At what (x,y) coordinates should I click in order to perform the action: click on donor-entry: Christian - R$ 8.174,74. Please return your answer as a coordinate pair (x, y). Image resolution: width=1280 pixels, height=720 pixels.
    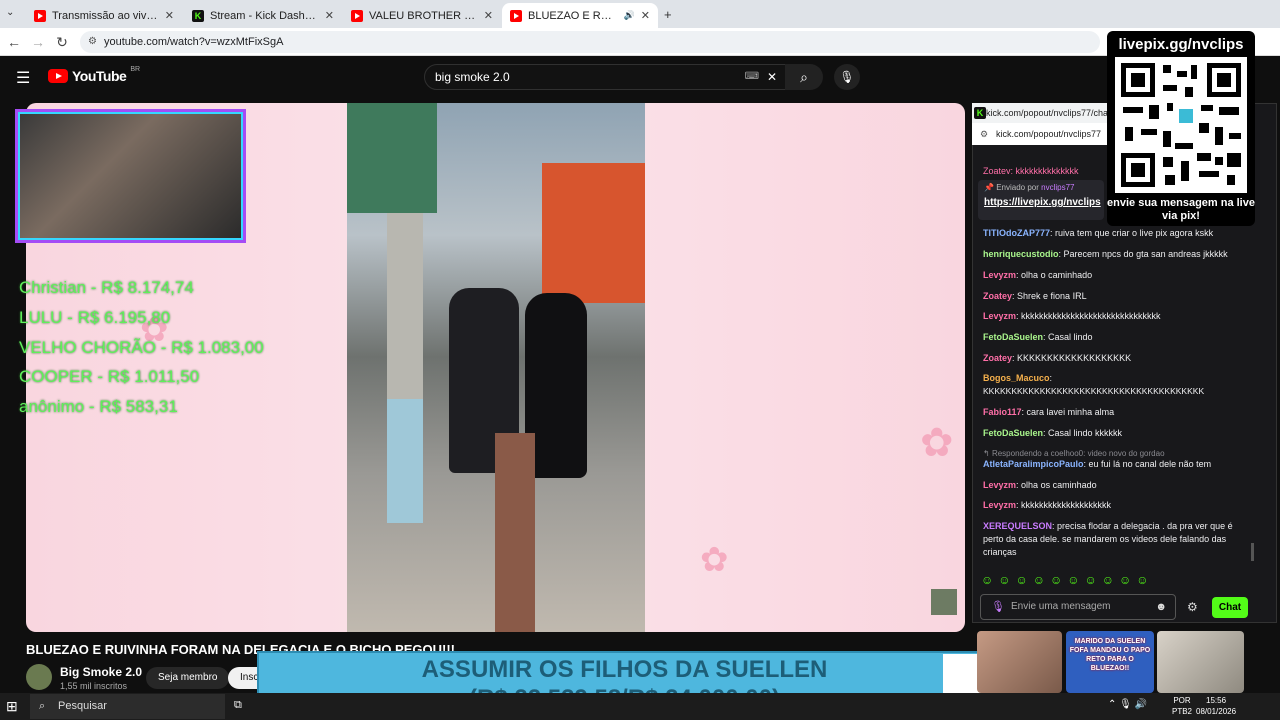
    Looking at the image, I should click on (106, 287).